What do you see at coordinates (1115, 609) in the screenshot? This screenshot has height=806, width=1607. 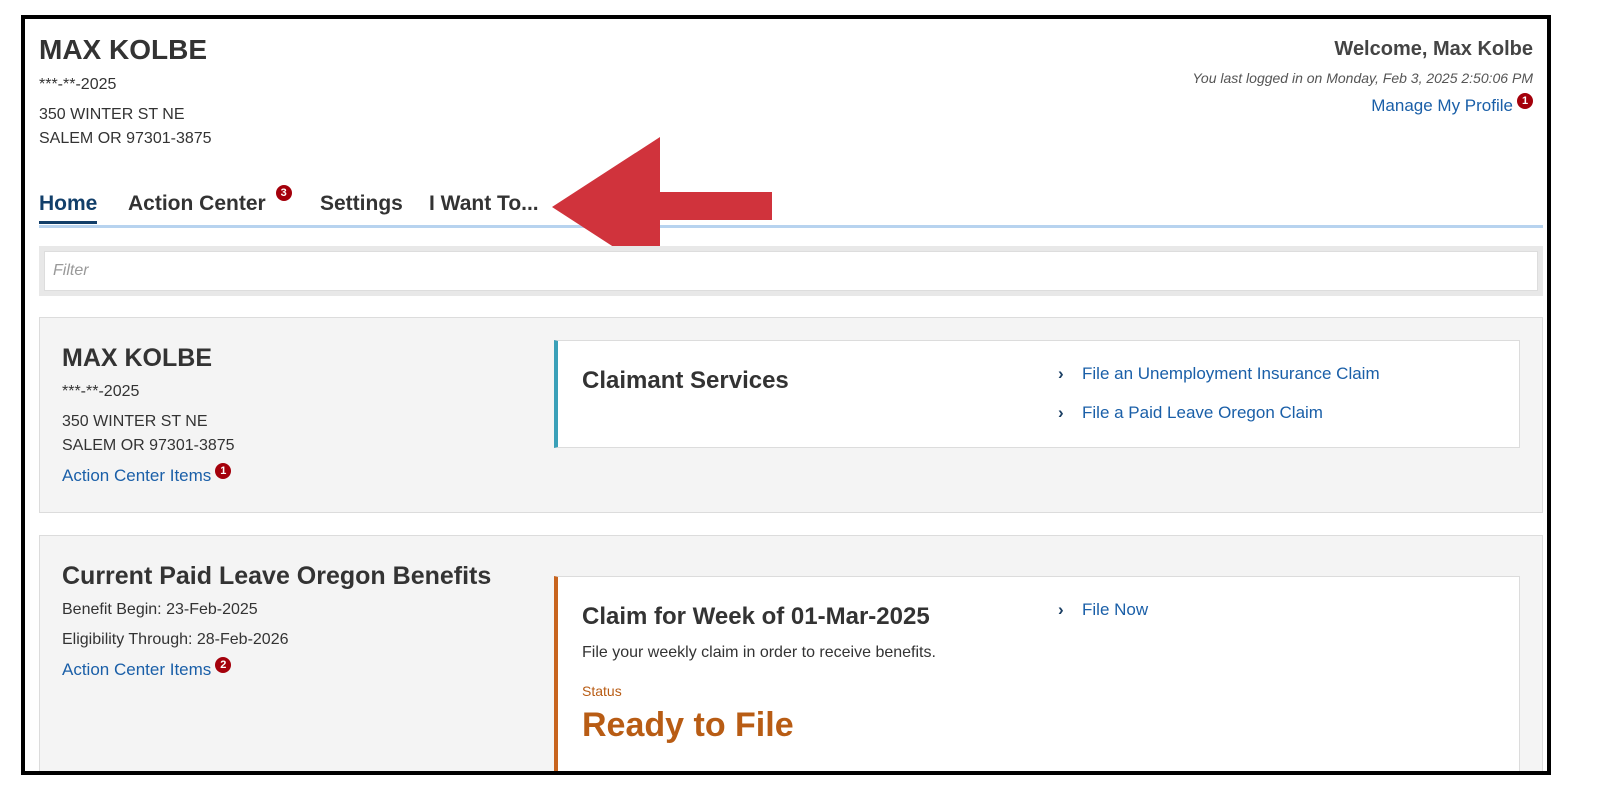 I see `file-now-label: File Now` at bounding box center [1115, 609].